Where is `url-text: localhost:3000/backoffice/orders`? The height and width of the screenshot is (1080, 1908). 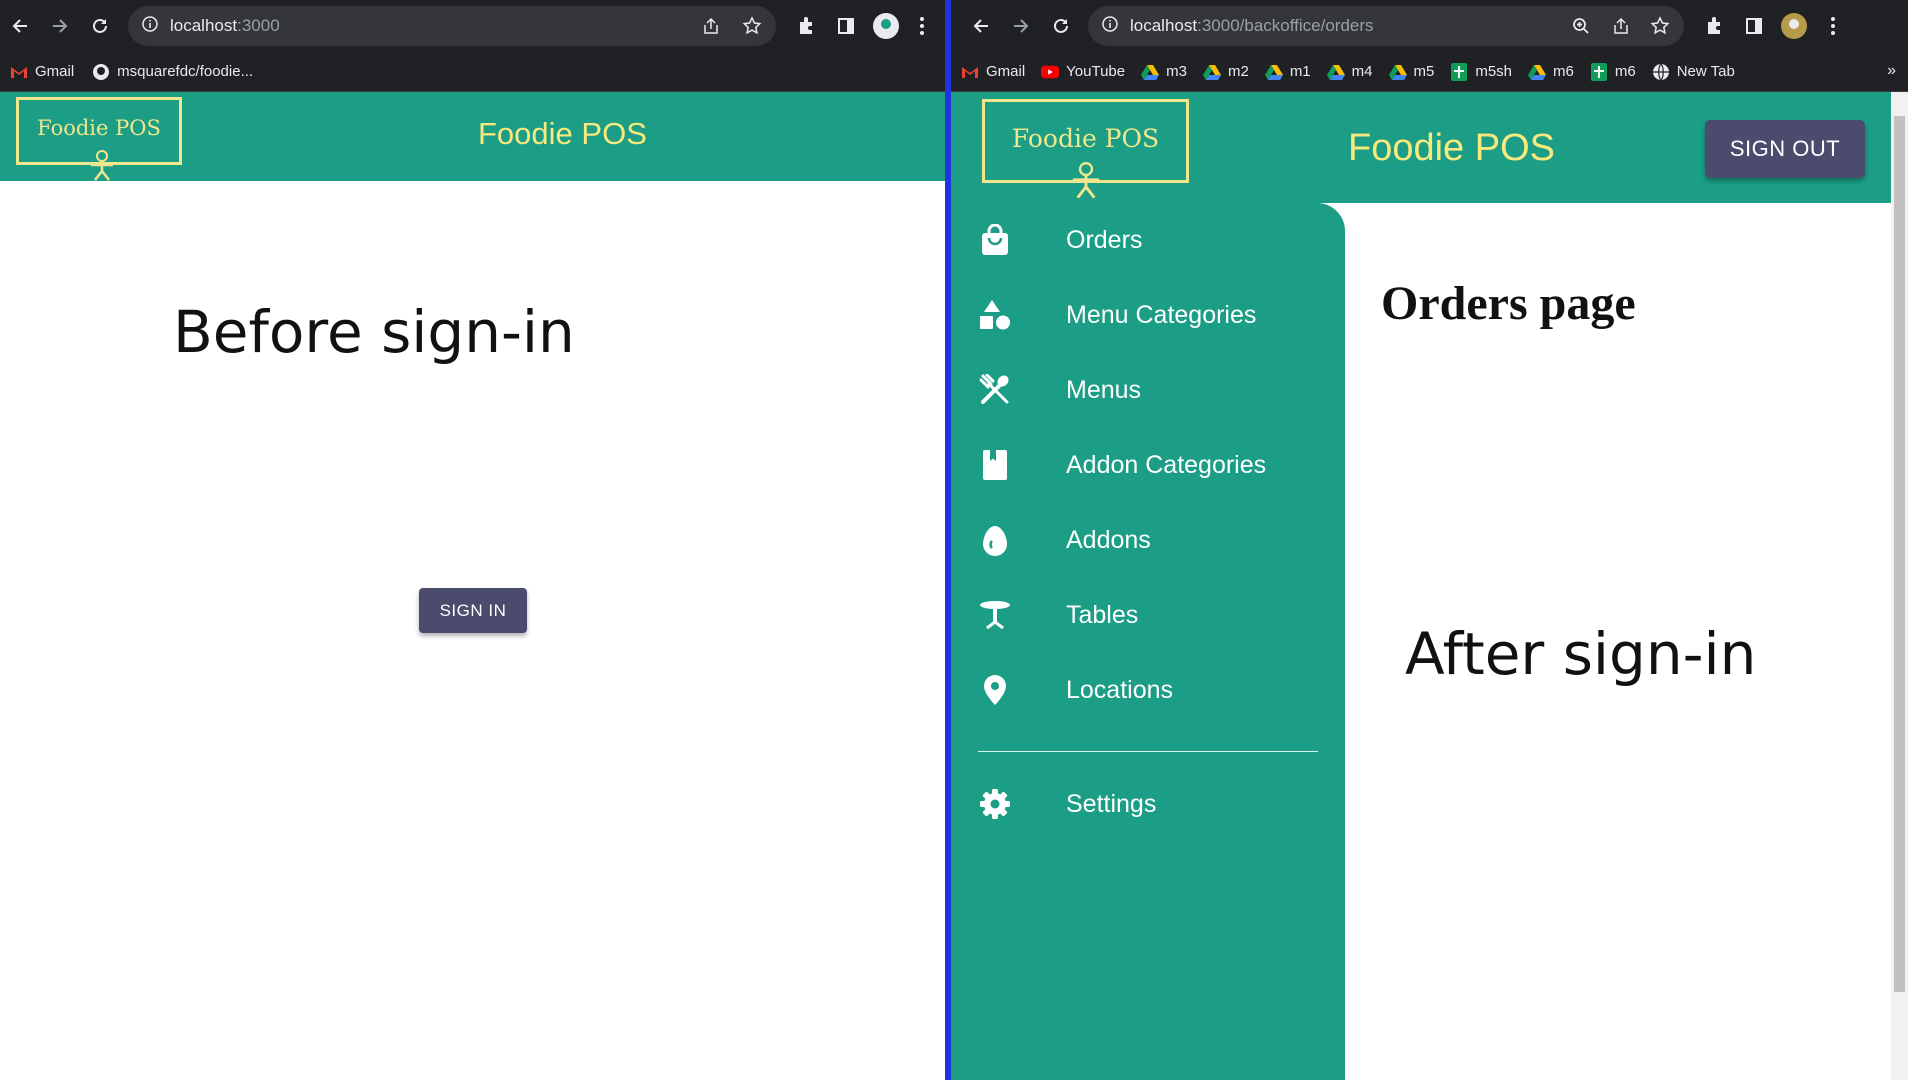 url-text: localhost:3000/backoffice/orders is located at coordinates (1252, 25).